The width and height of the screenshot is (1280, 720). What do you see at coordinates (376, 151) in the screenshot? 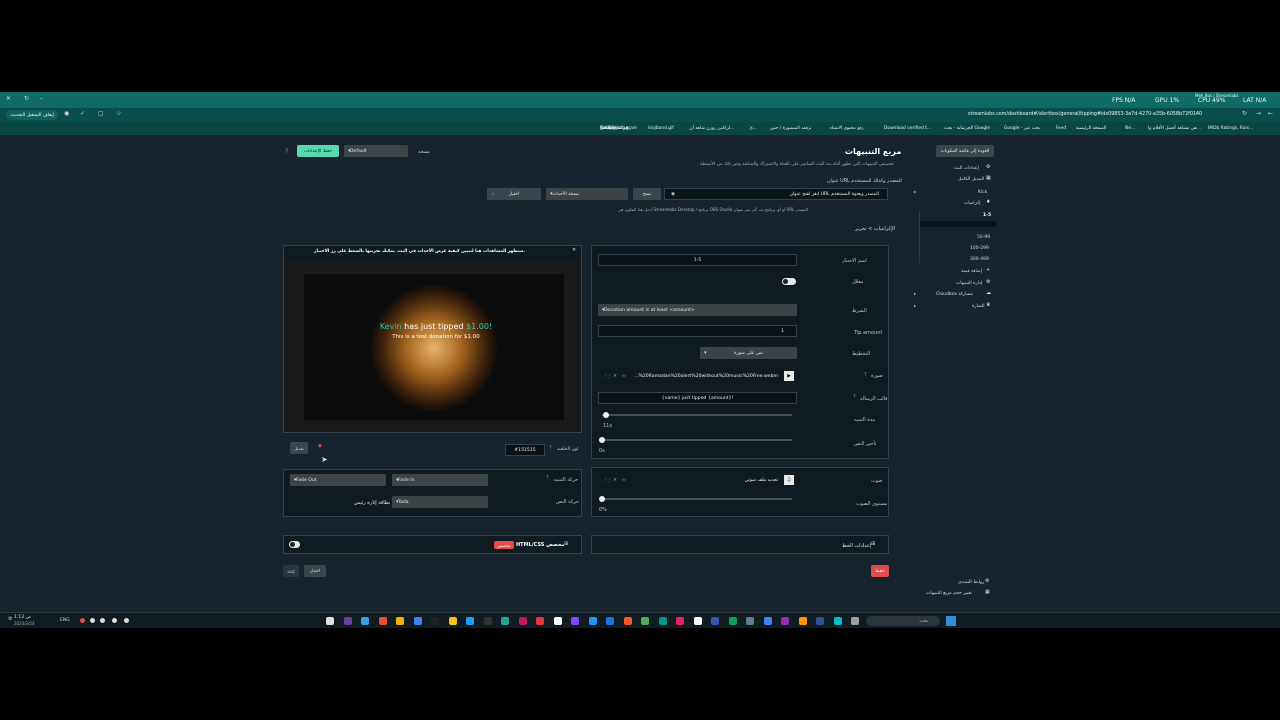
I see `preset-select: Default` at bounding box center [376, 151].